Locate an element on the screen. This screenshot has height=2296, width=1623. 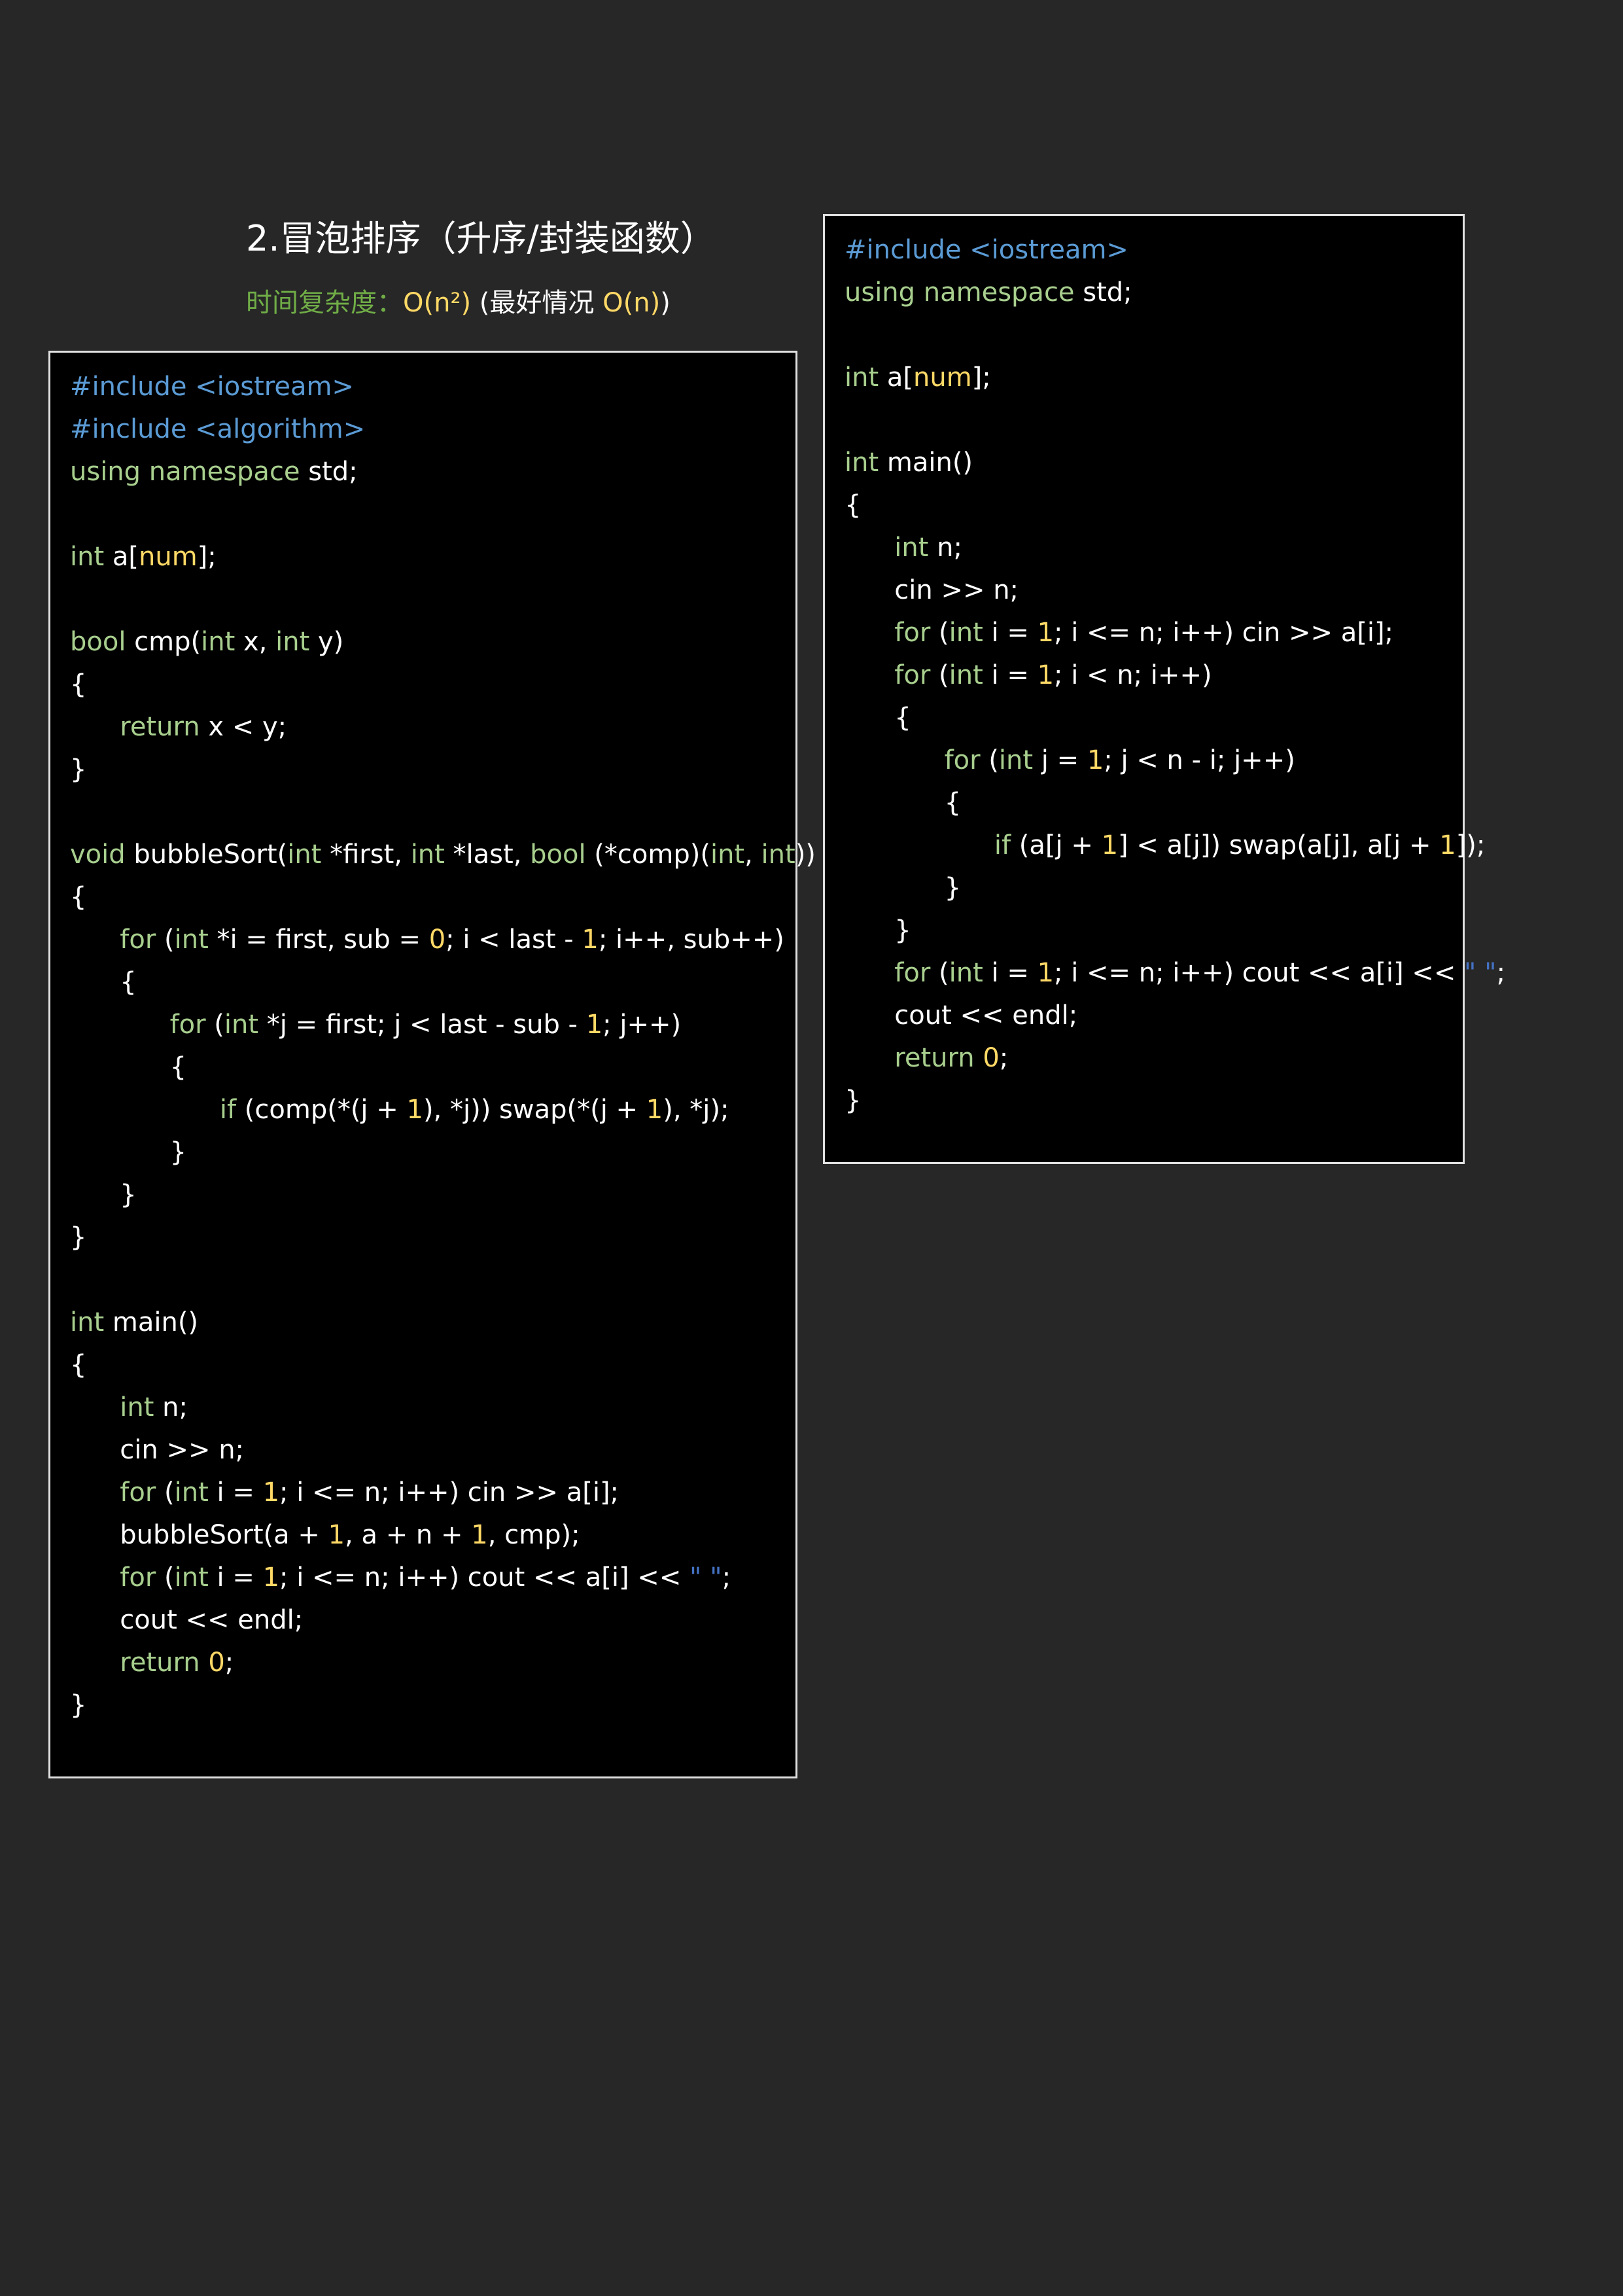
code-token: bool is located at coordinates (98, 642).